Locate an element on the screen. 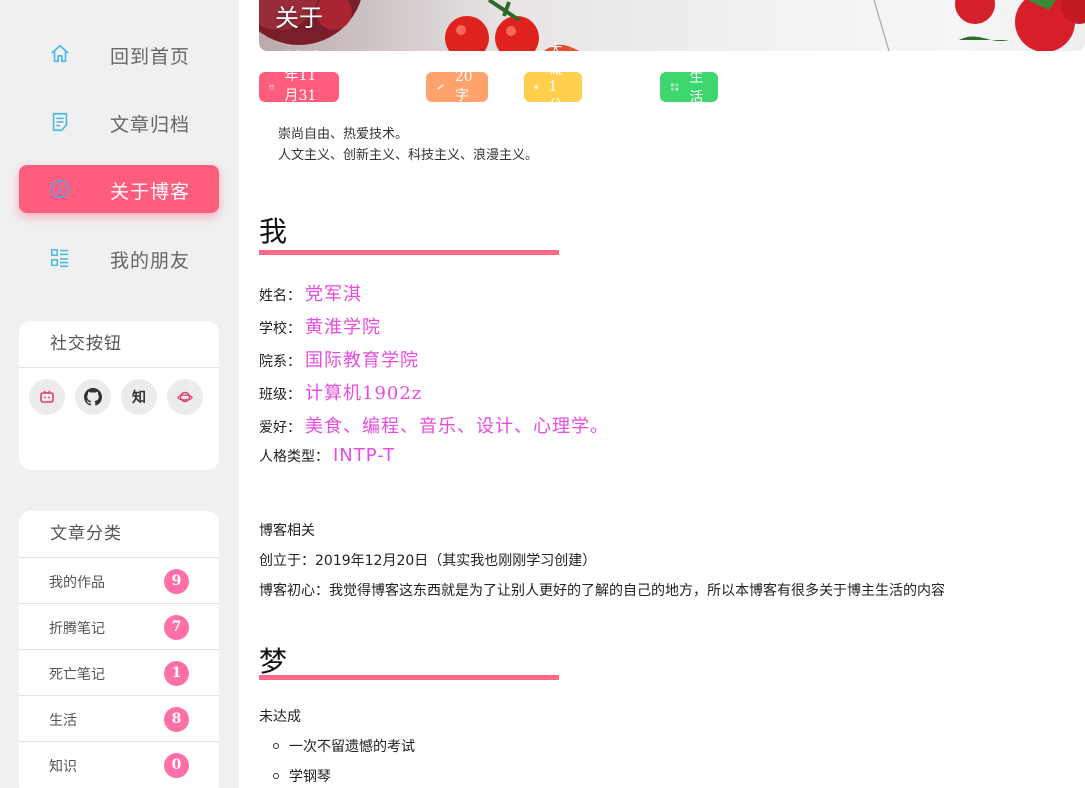  profile-row: 院系： 国际教育学院 is located at coordinates (339, 359).